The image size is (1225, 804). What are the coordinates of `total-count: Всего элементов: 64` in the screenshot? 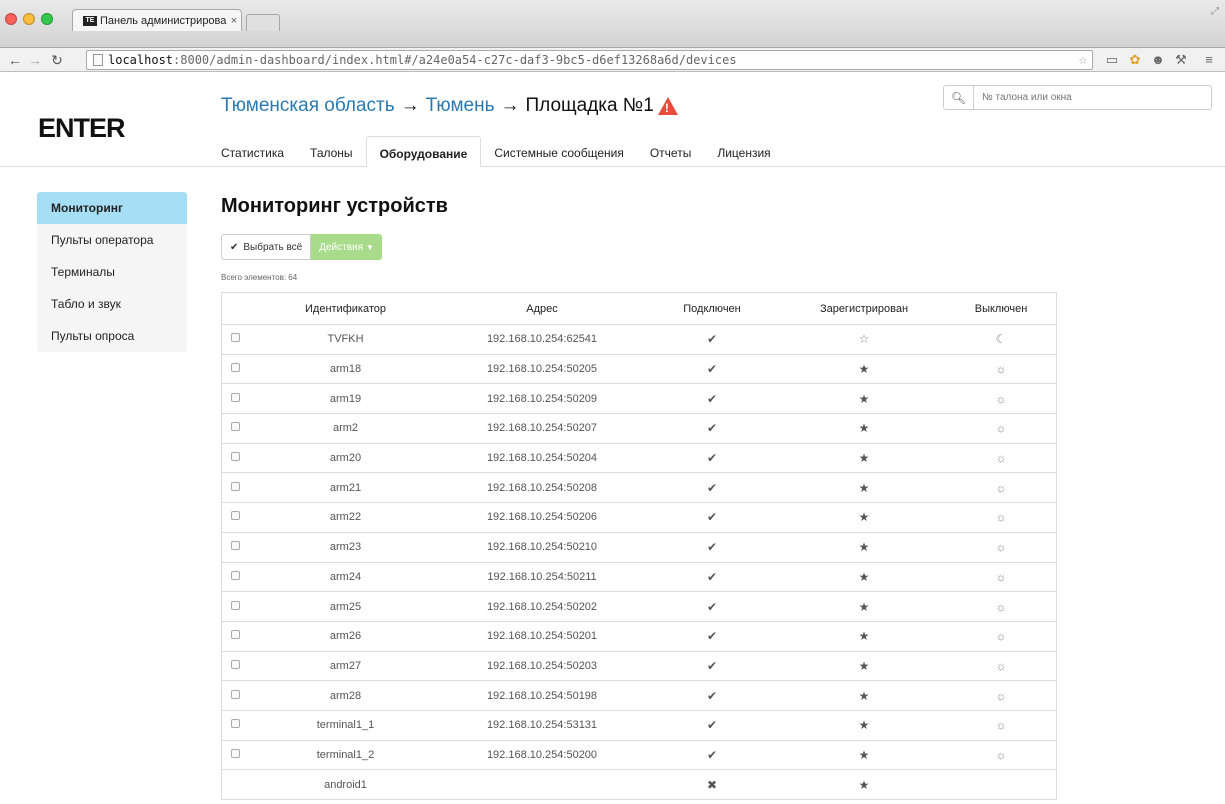 It's located at (259, 277).